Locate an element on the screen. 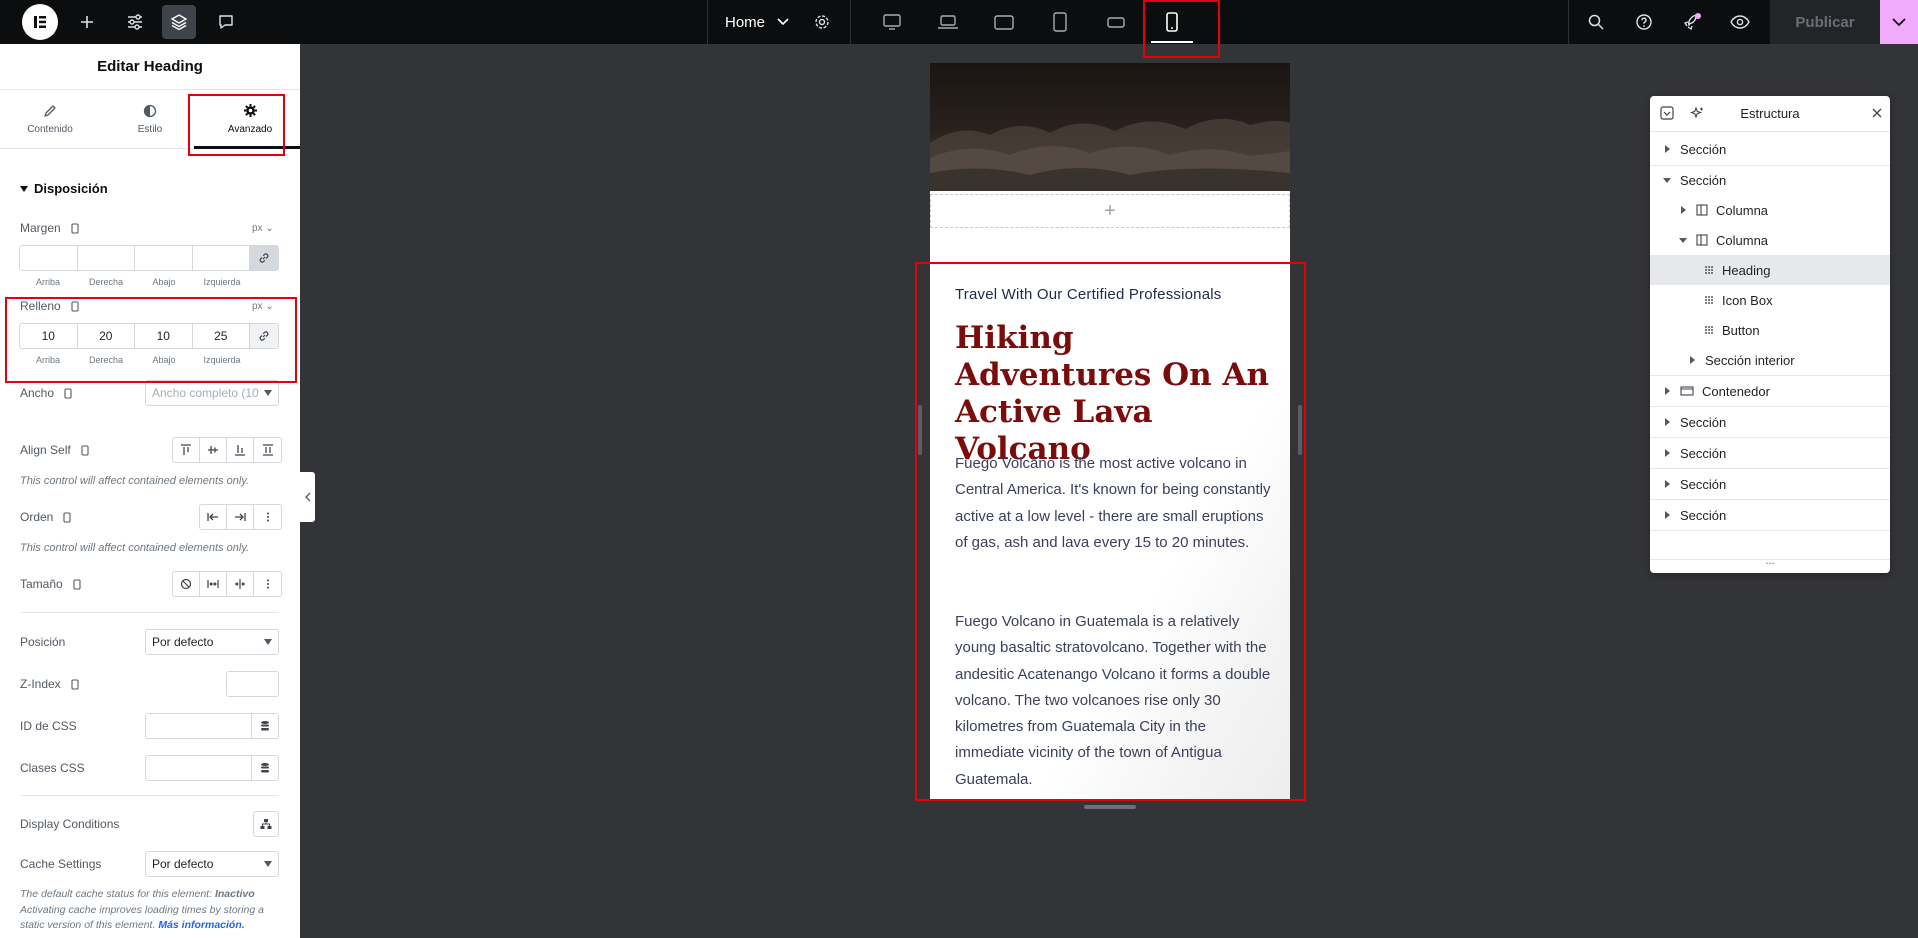 This screenshot has width=1918, height=938. database-icon is located at coordinates (264, 726).